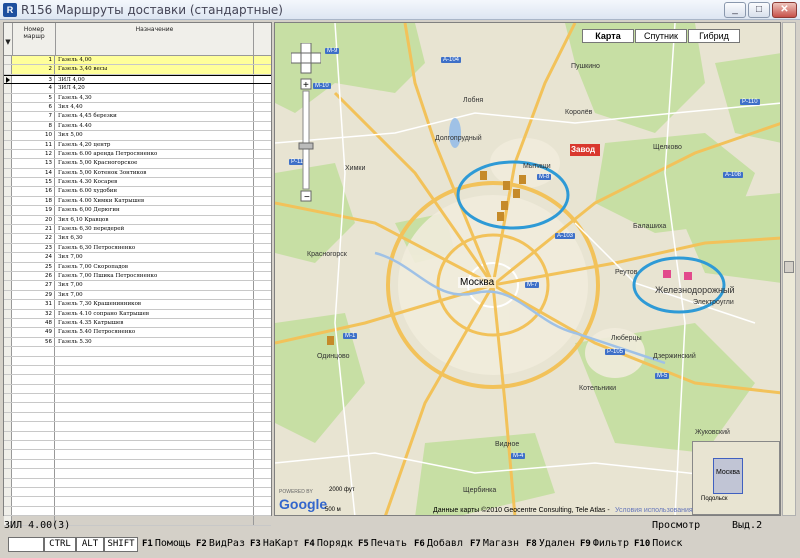 The image size is (800, 558). Describe the element at coordinates (550, 543) in the screenshot. I see `function-key-f8: F8 Удален` at that location.